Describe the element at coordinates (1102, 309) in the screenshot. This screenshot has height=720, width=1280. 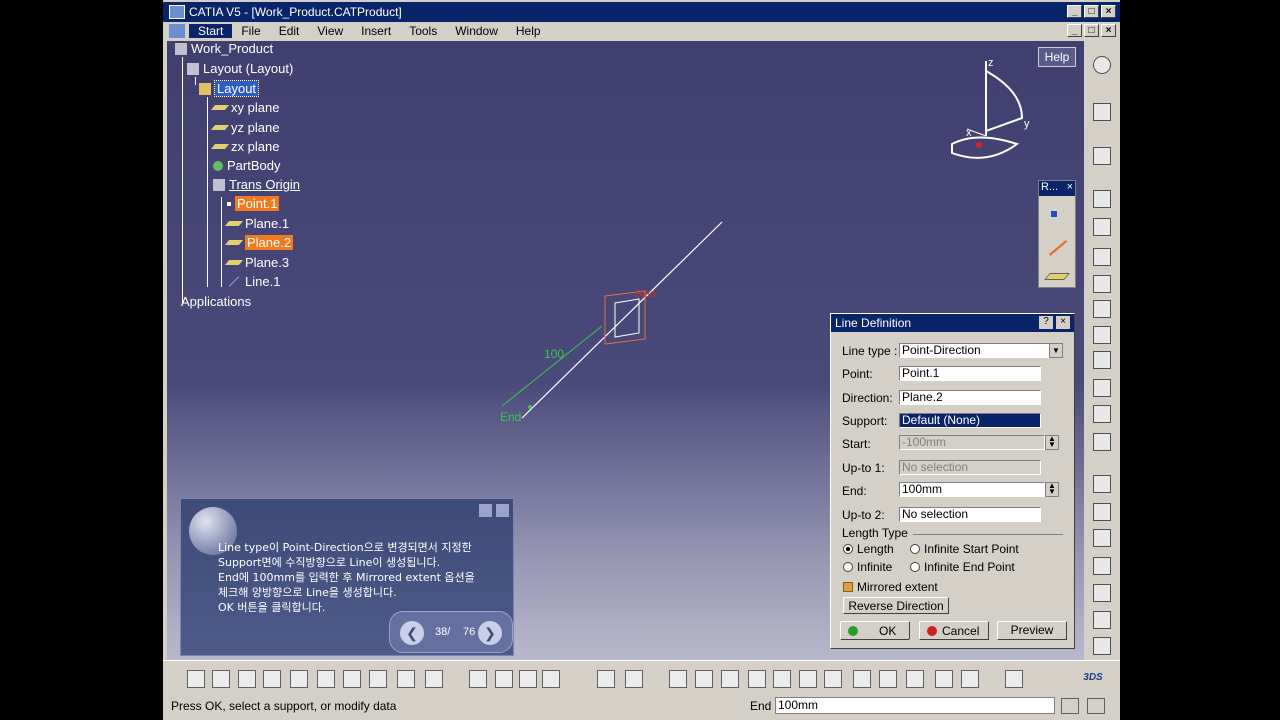
I see `hole-icon` at that location.